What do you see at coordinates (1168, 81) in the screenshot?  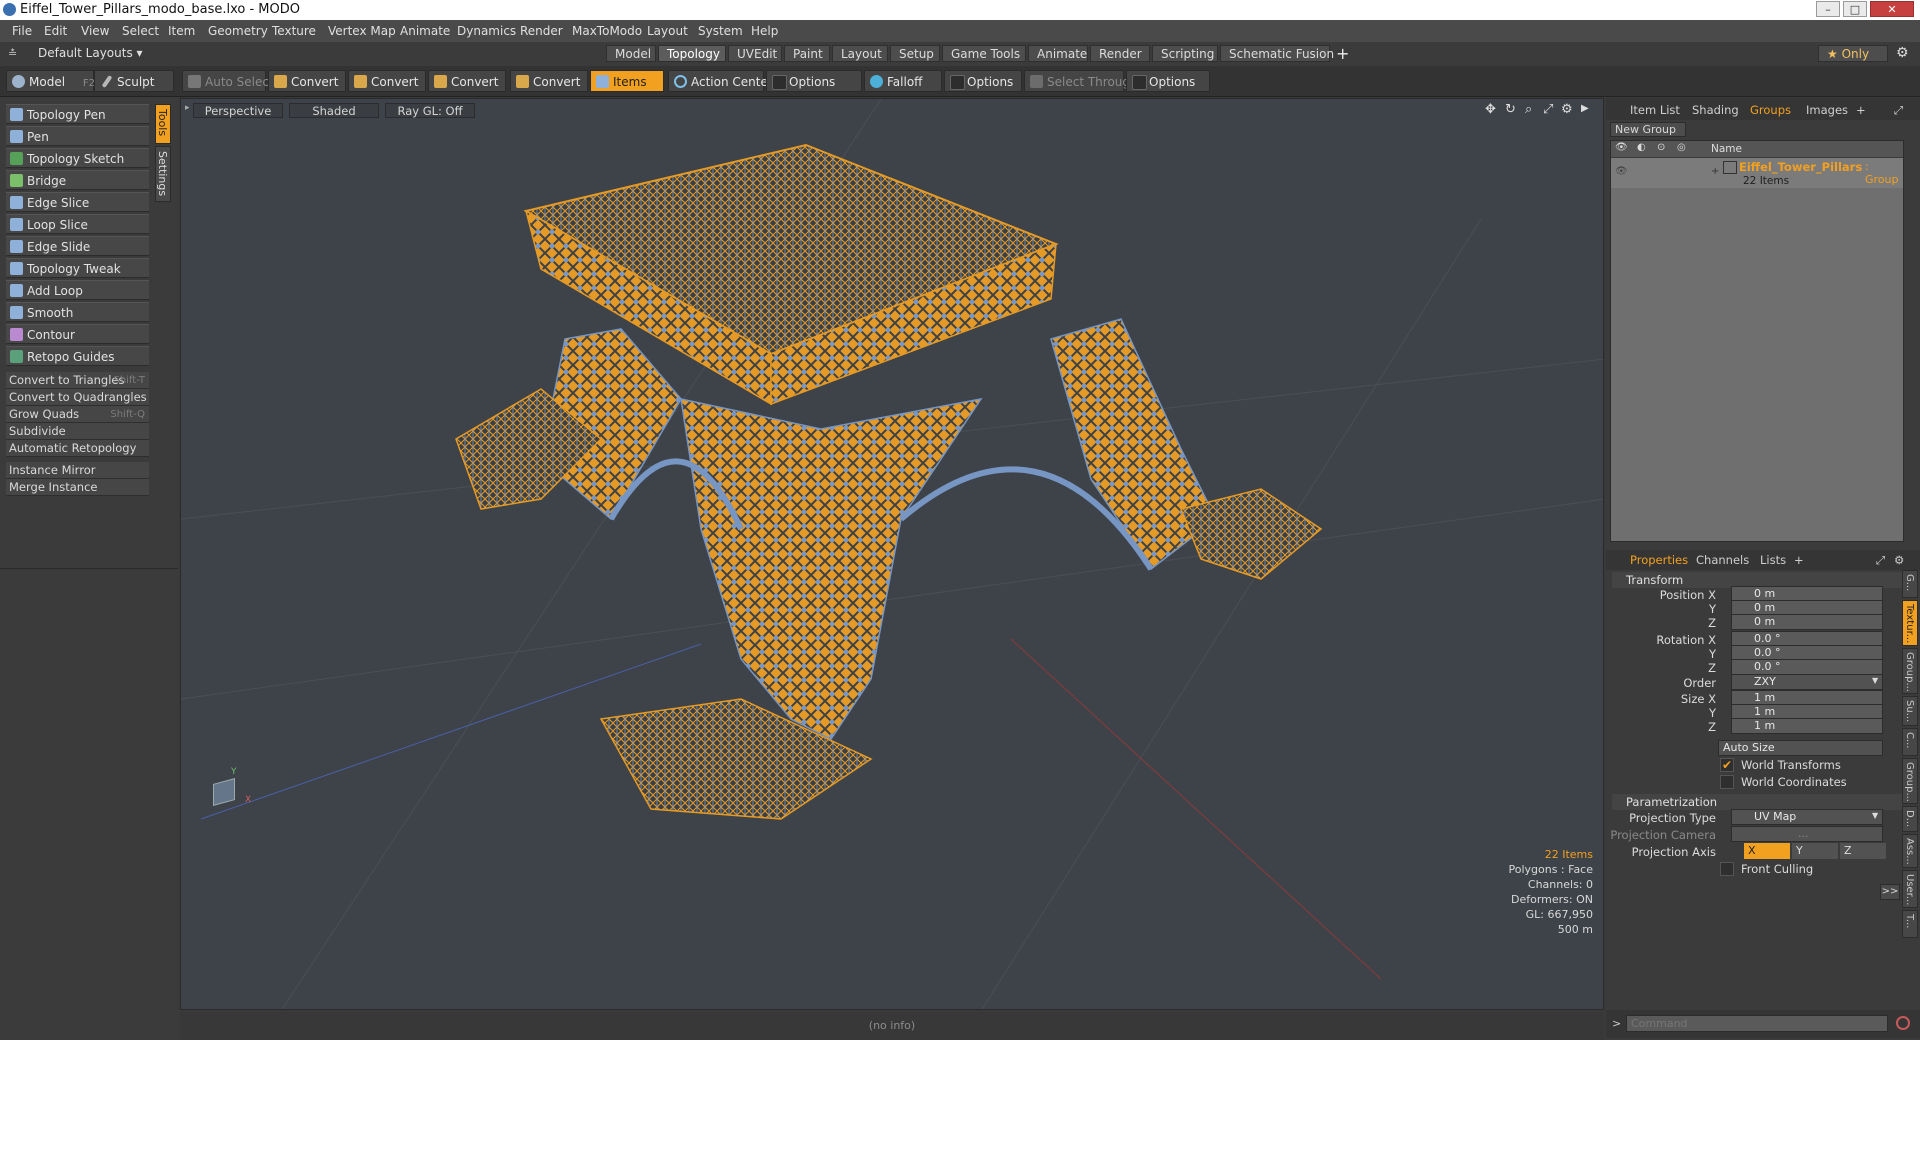 I see `select-through-options-button: Options` at bounding box center [1168, 81].